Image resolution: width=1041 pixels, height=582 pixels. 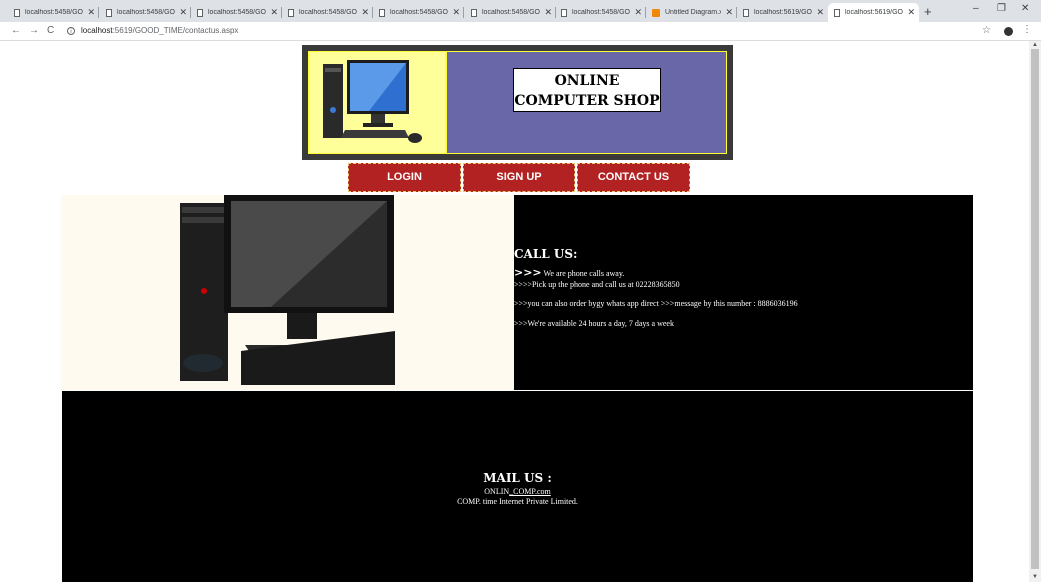 I want to click on url-path: :5619/GOOD_TIME/contactus.aspx, so click(x=175, y=30).